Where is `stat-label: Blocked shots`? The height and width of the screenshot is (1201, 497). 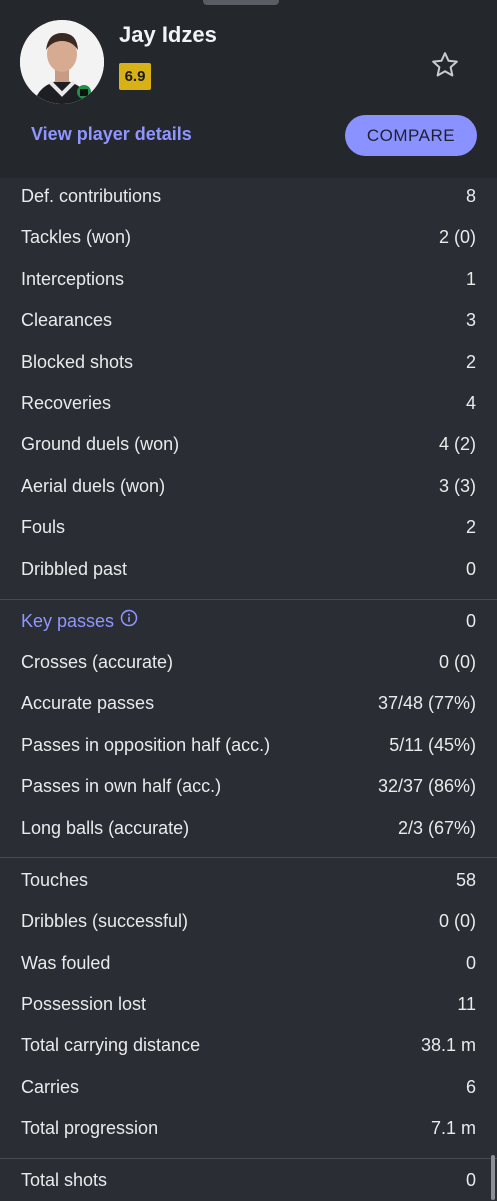 stat-label: Blocked shots is located at coordinates (77, 362).